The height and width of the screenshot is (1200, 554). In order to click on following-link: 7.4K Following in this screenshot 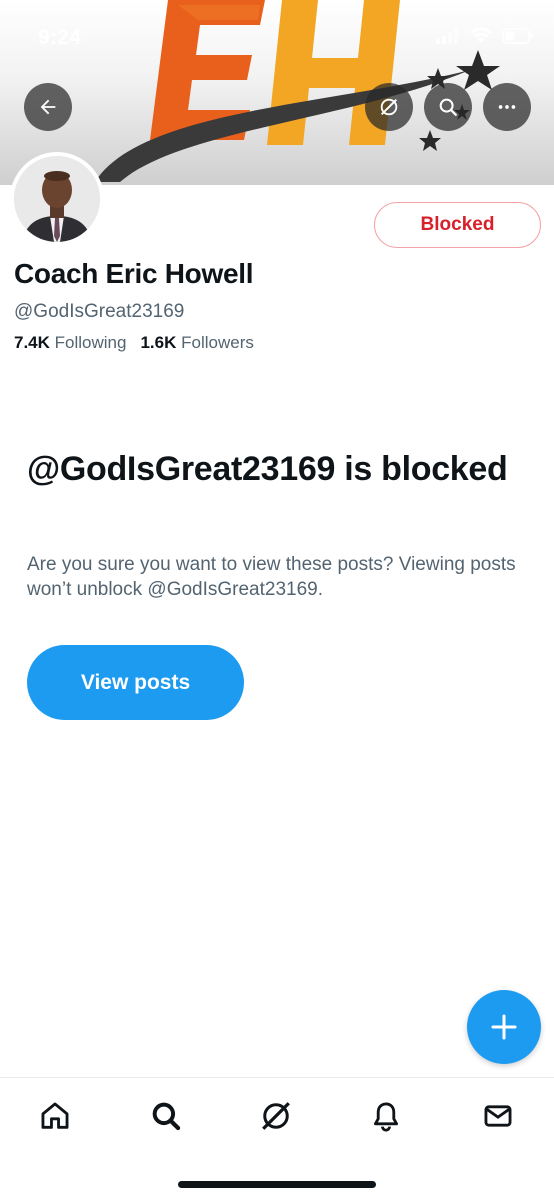, I will do `click(70, 343)`.